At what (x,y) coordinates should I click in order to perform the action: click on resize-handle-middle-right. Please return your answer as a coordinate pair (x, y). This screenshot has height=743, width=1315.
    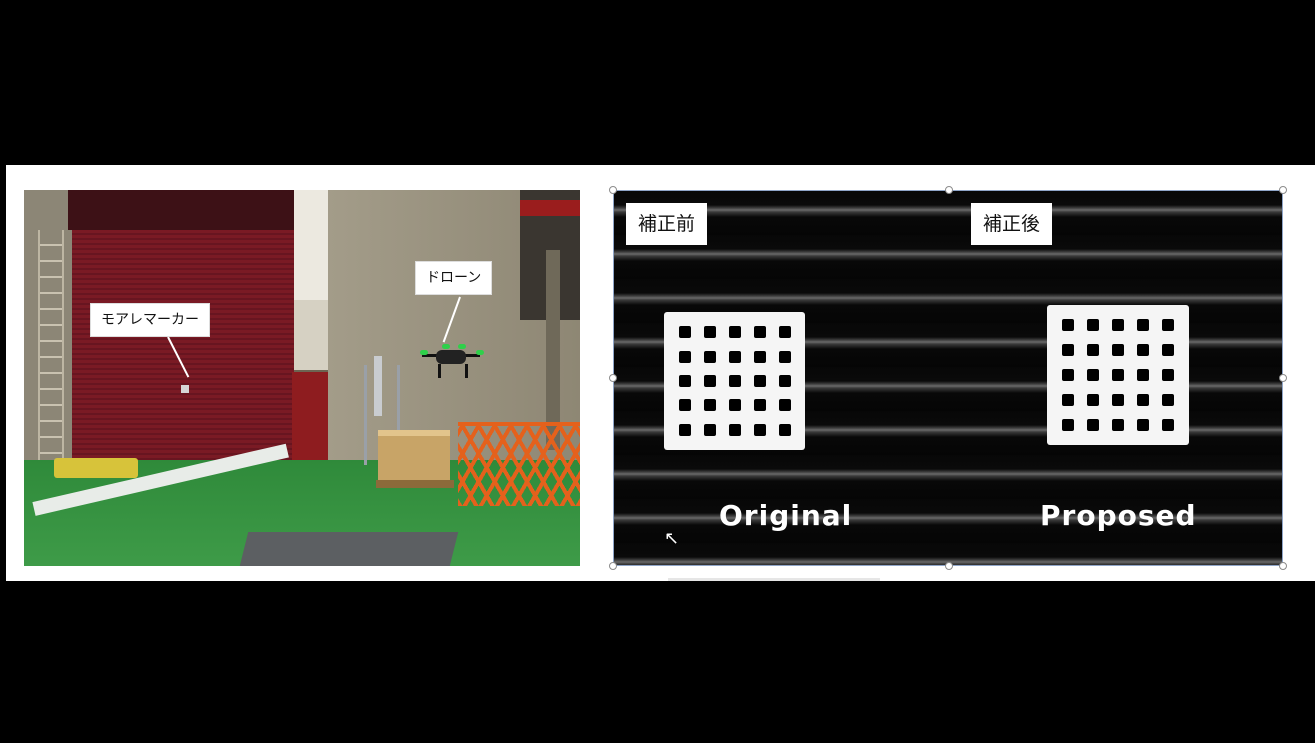
    Looking at the image, I should click on (1283, 378).